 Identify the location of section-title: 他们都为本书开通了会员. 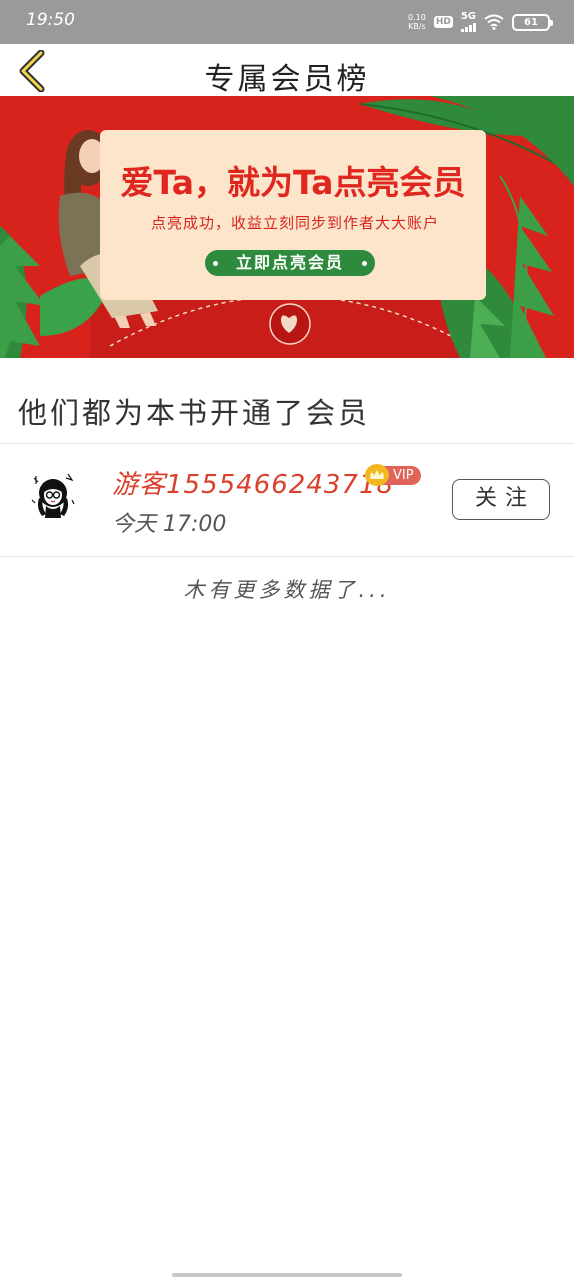
(194, 413).